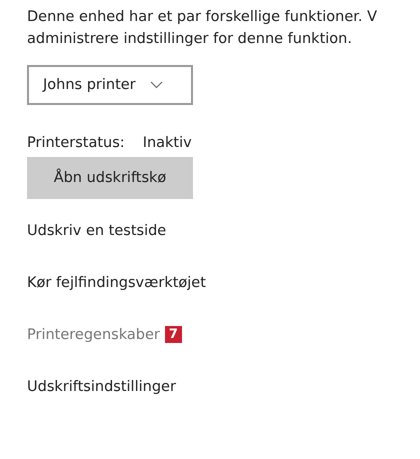 Image resolution: width=420 pixels, height=459 pixels. Describe the element at coordinates (167, 143) in the screenshot. I see `status-value: Inaktiv` at that location.